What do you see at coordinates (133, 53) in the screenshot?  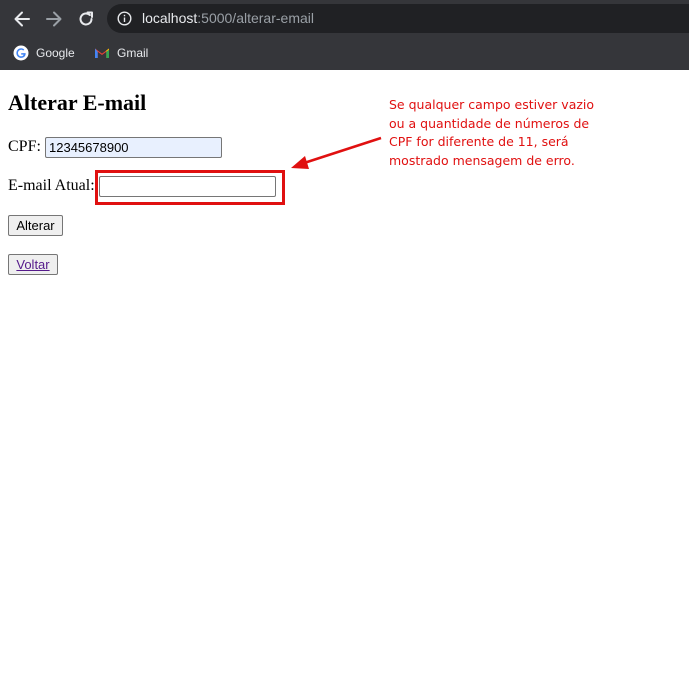 I see `bookmark-gmail-label: Gmail` at bounding box center [133, 53].